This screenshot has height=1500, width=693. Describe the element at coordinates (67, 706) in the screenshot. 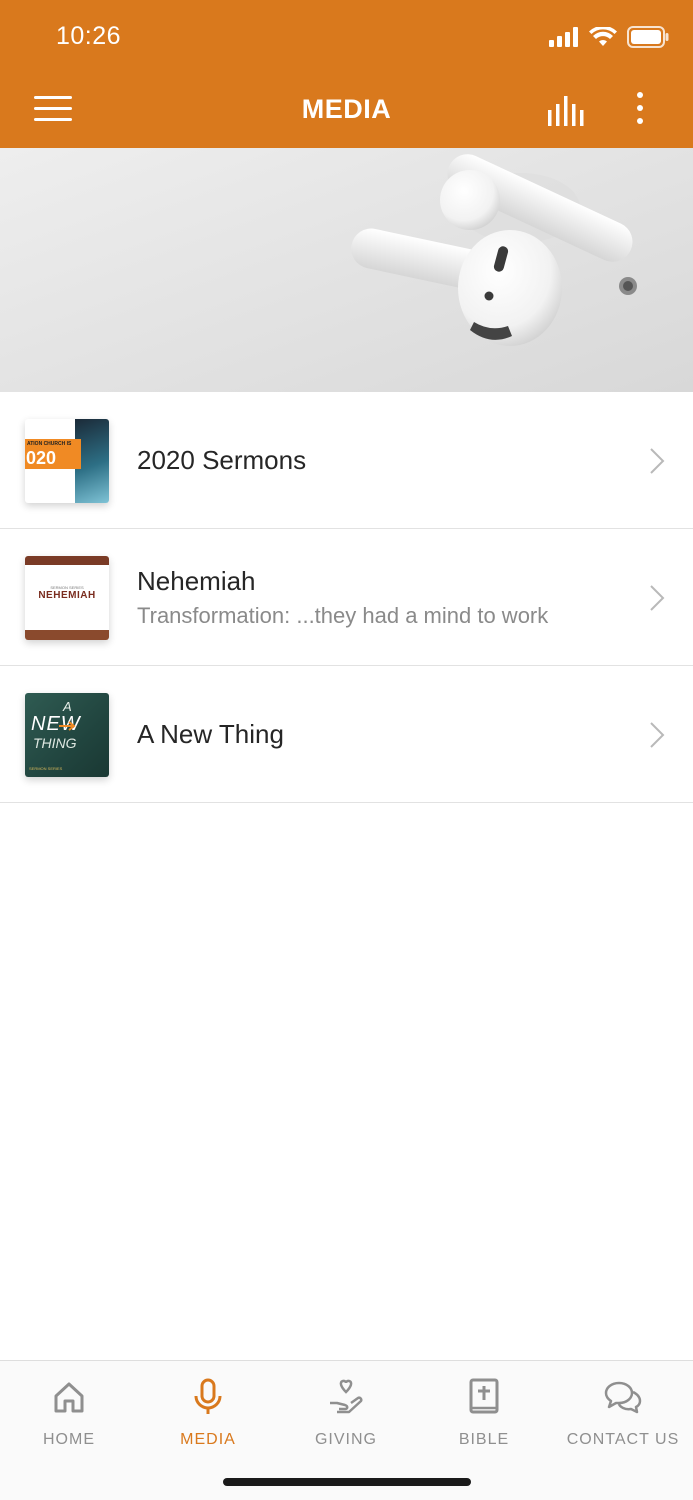

I see `thumb-text-a: A` at that location.